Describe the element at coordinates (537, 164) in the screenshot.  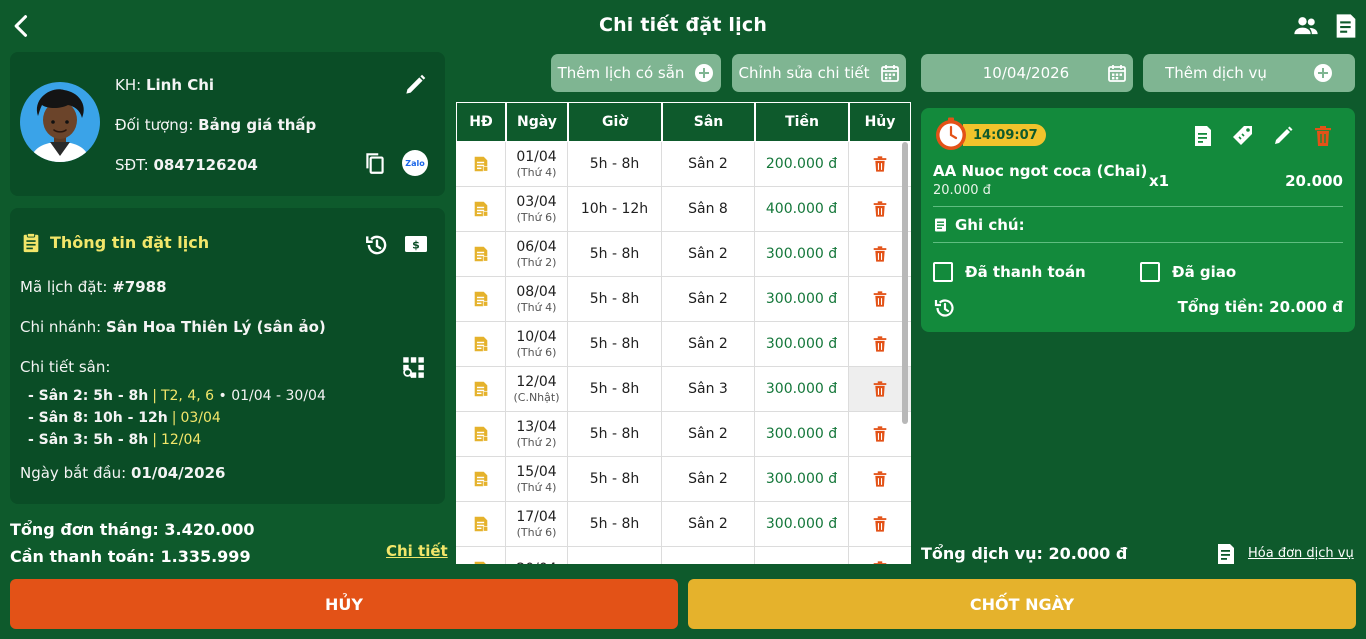
I see `row-date-cell: 01/04 (Thứ 4)` at that location.